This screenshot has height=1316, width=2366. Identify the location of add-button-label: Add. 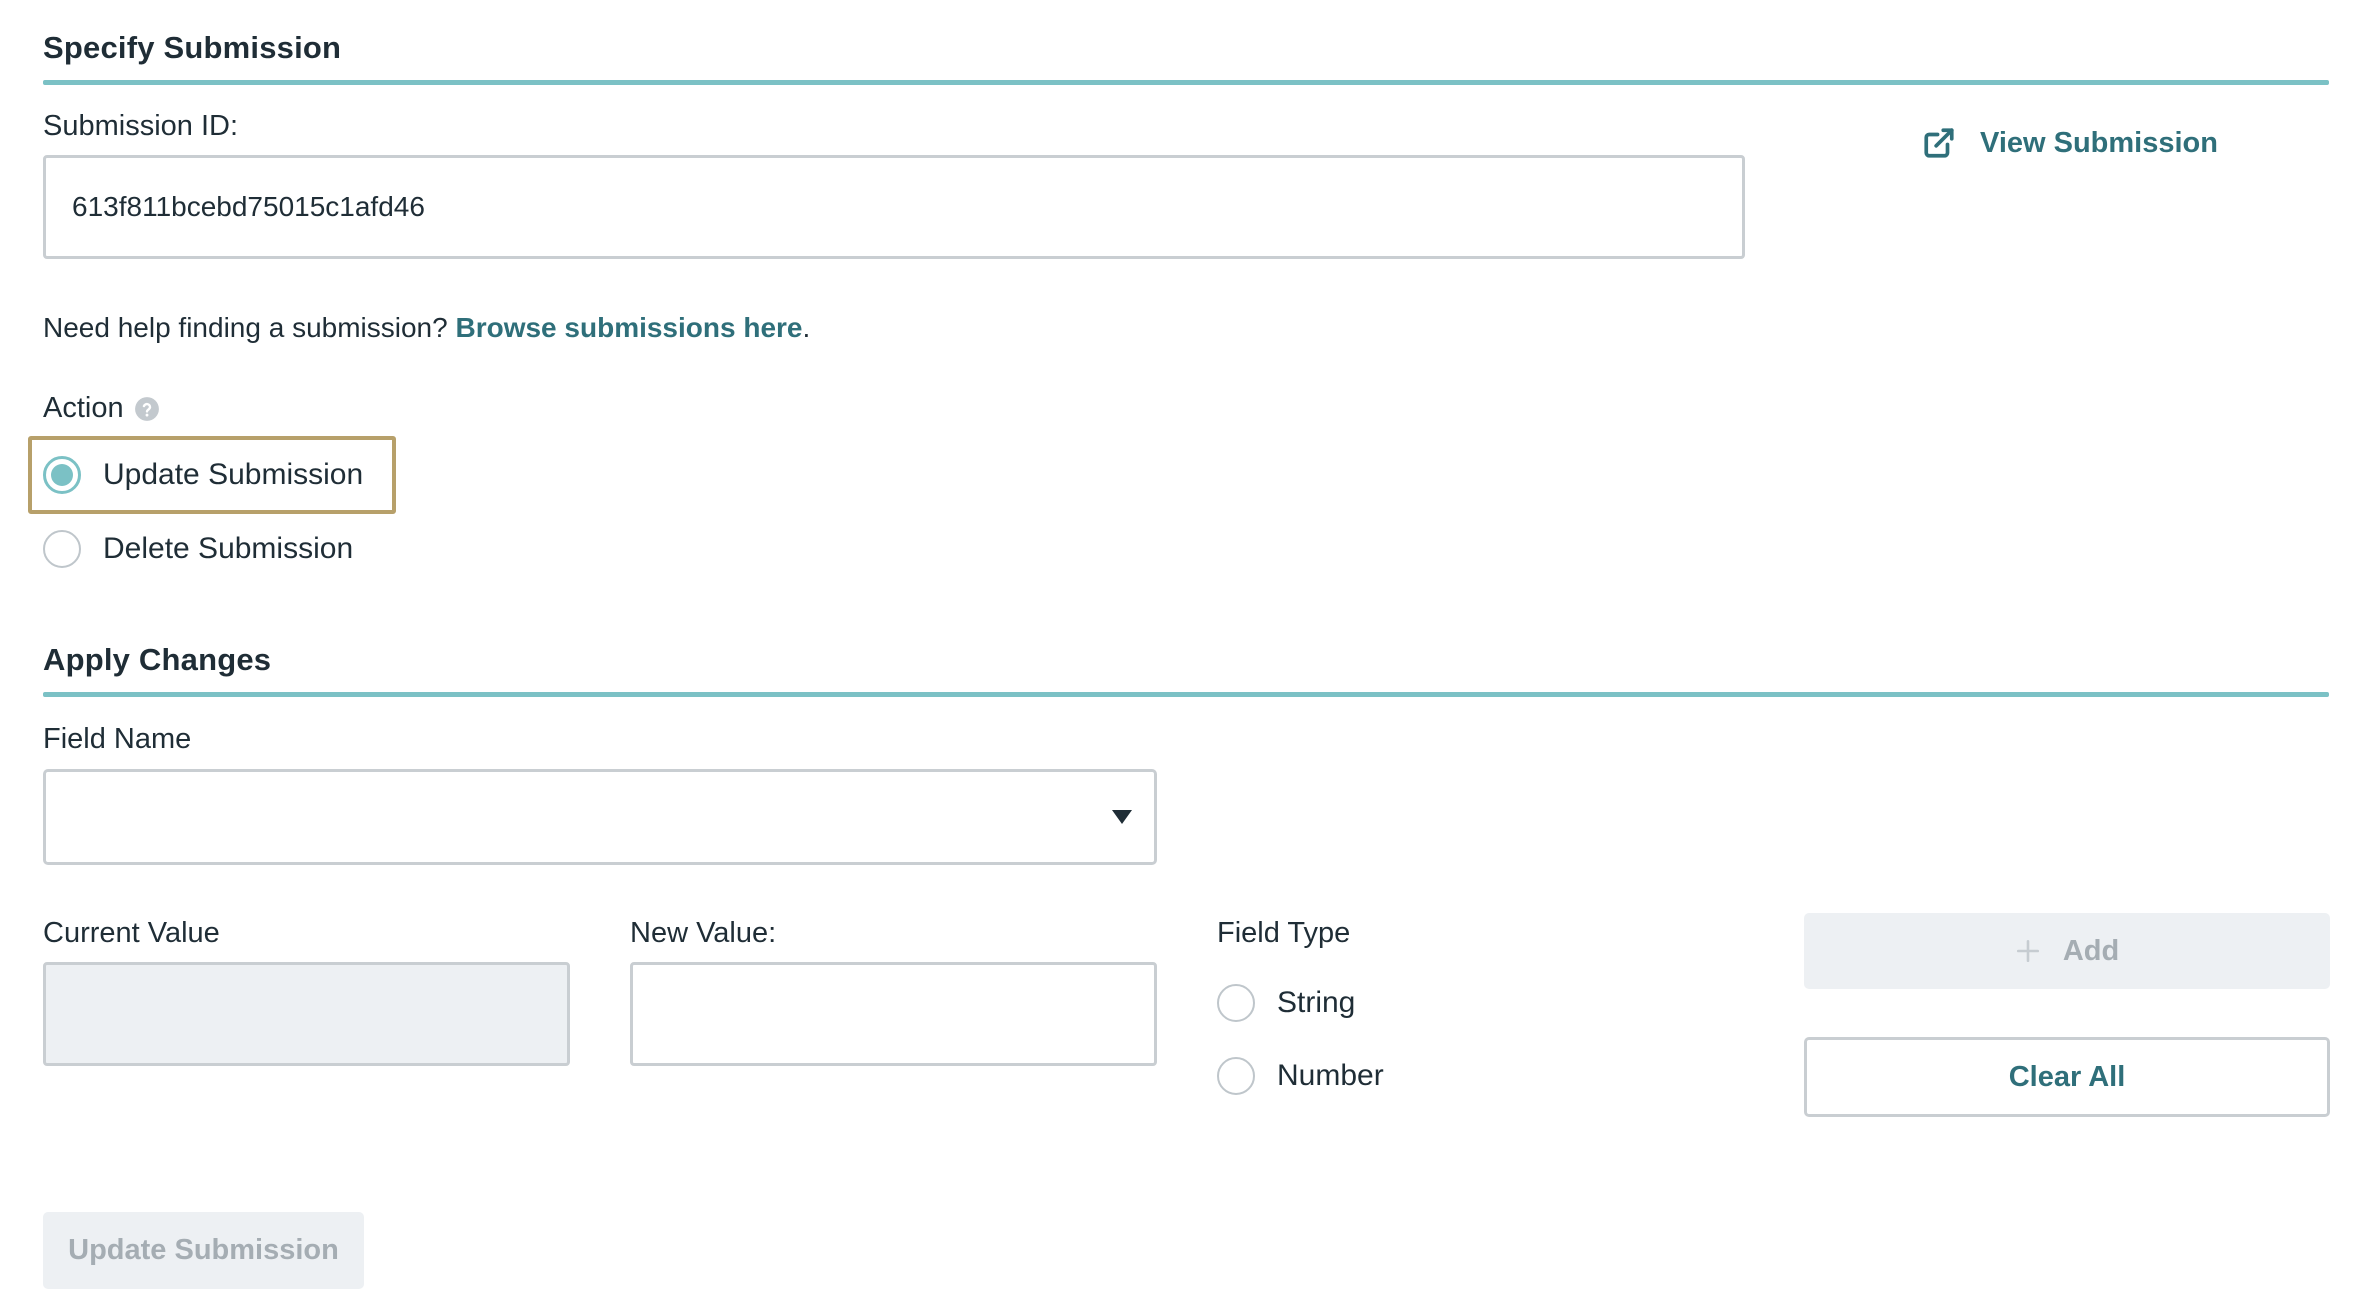
(2091, 950).